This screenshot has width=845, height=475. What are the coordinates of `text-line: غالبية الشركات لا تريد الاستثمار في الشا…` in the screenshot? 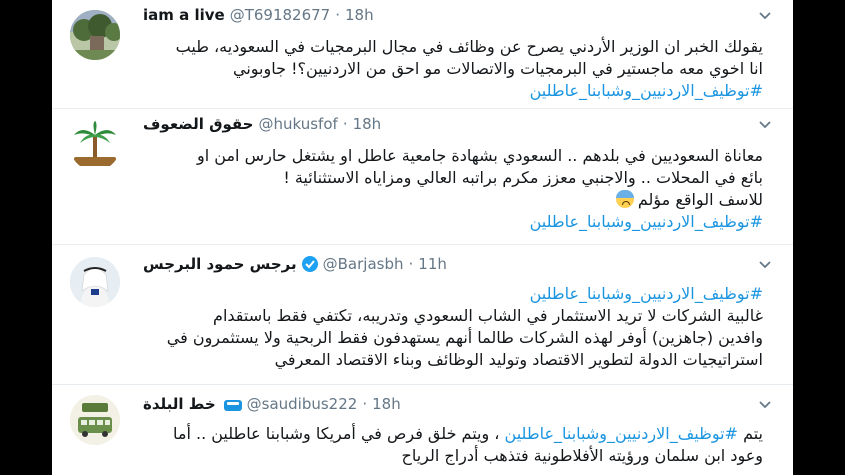 It's located at (488, 315).